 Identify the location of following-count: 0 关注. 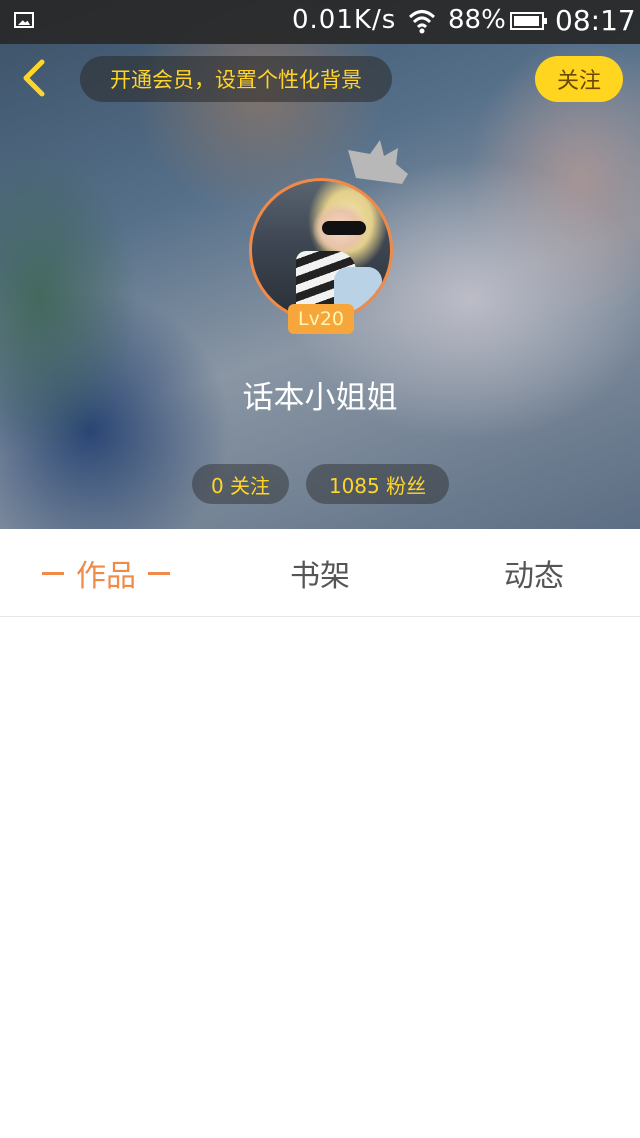
(240, 485).